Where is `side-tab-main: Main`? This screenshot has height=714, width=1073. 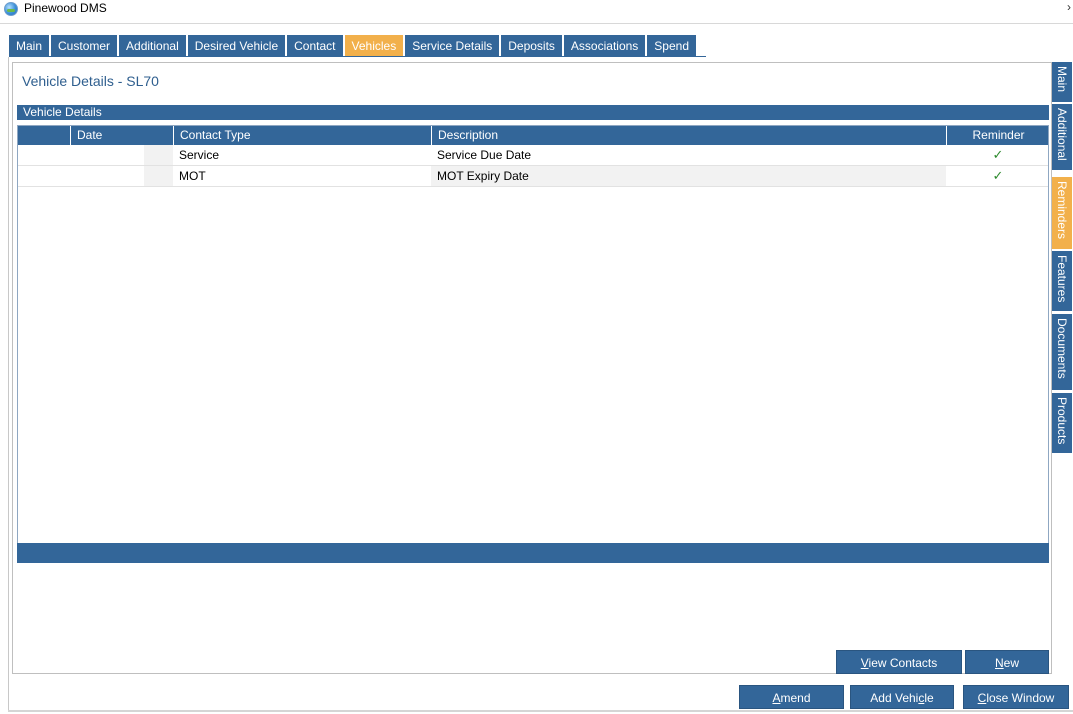 side-tab-main: Main is located at coordinates (1062, 82).